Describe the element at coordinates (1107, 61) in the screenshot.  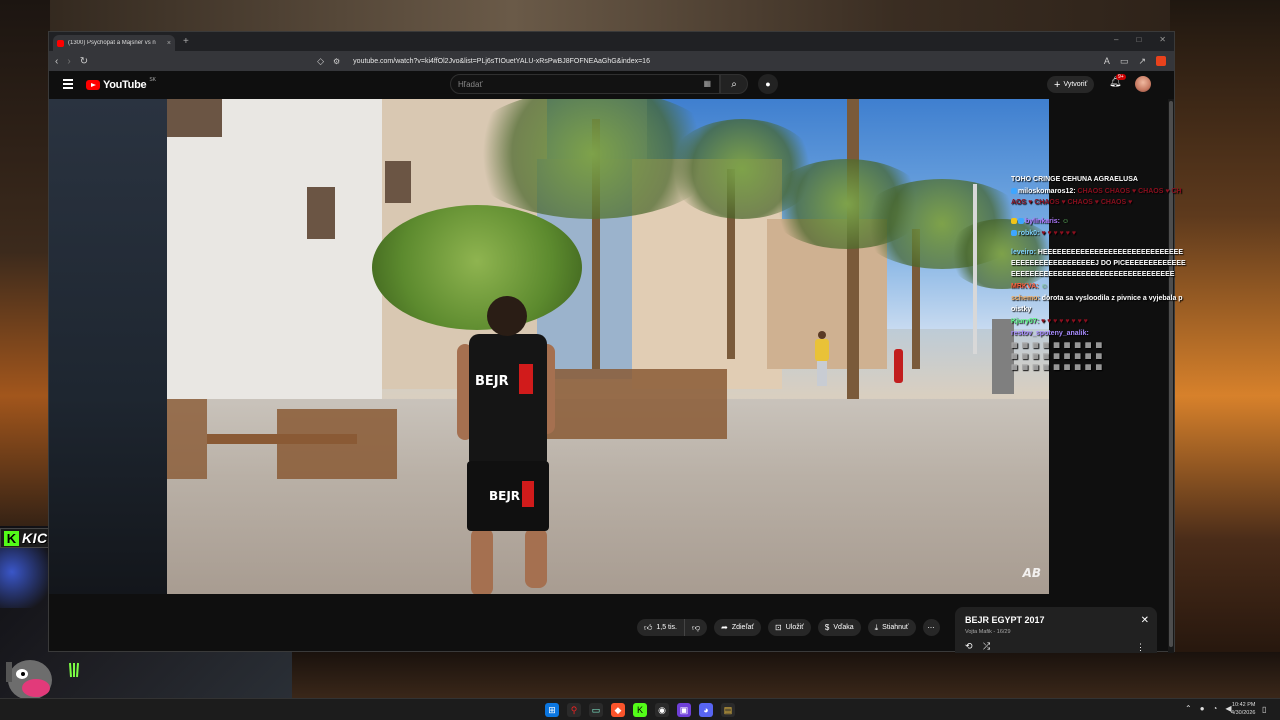
I see `translate-icon: A` at that location.